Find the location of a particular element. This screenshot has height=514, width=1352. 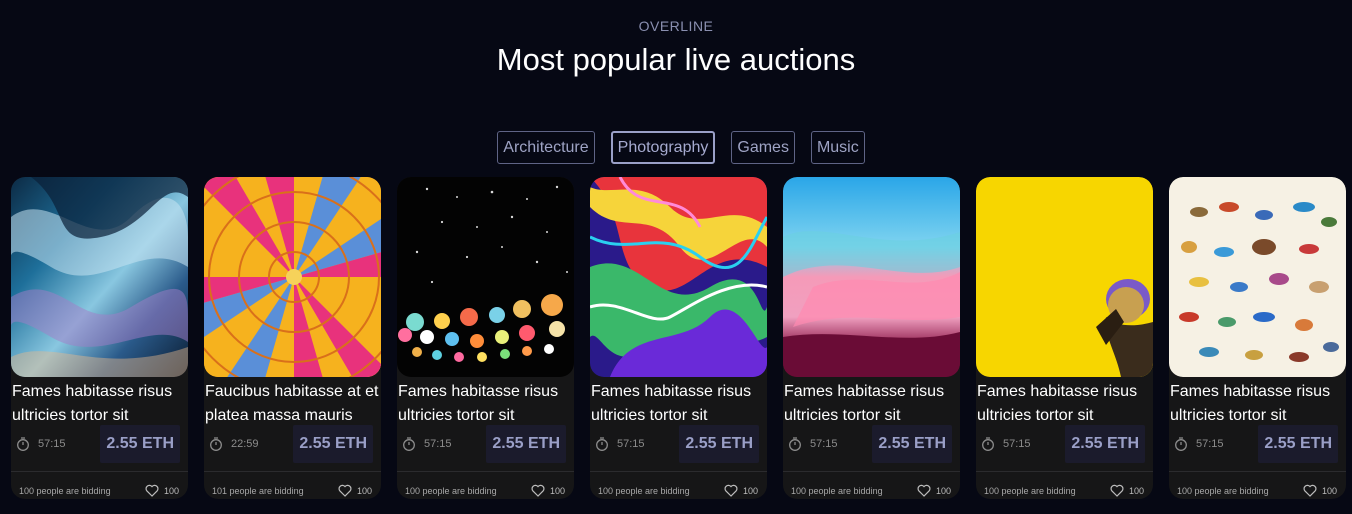

filter-music: Music is located at coordinates (837, 147).